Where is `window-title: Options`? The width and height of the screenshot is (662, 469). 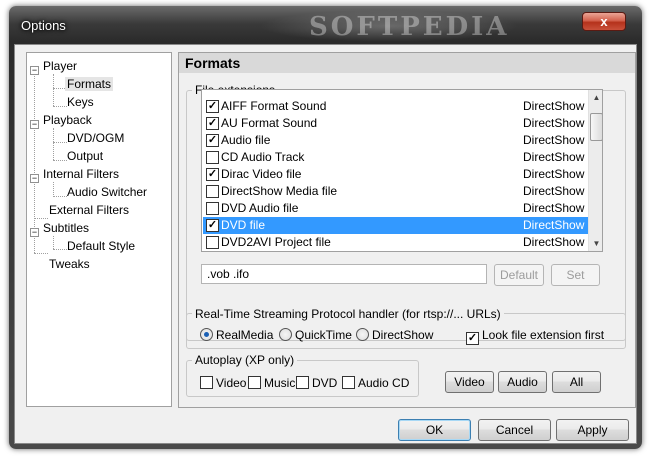
window-title: Options is located at coordinates (43, 25).